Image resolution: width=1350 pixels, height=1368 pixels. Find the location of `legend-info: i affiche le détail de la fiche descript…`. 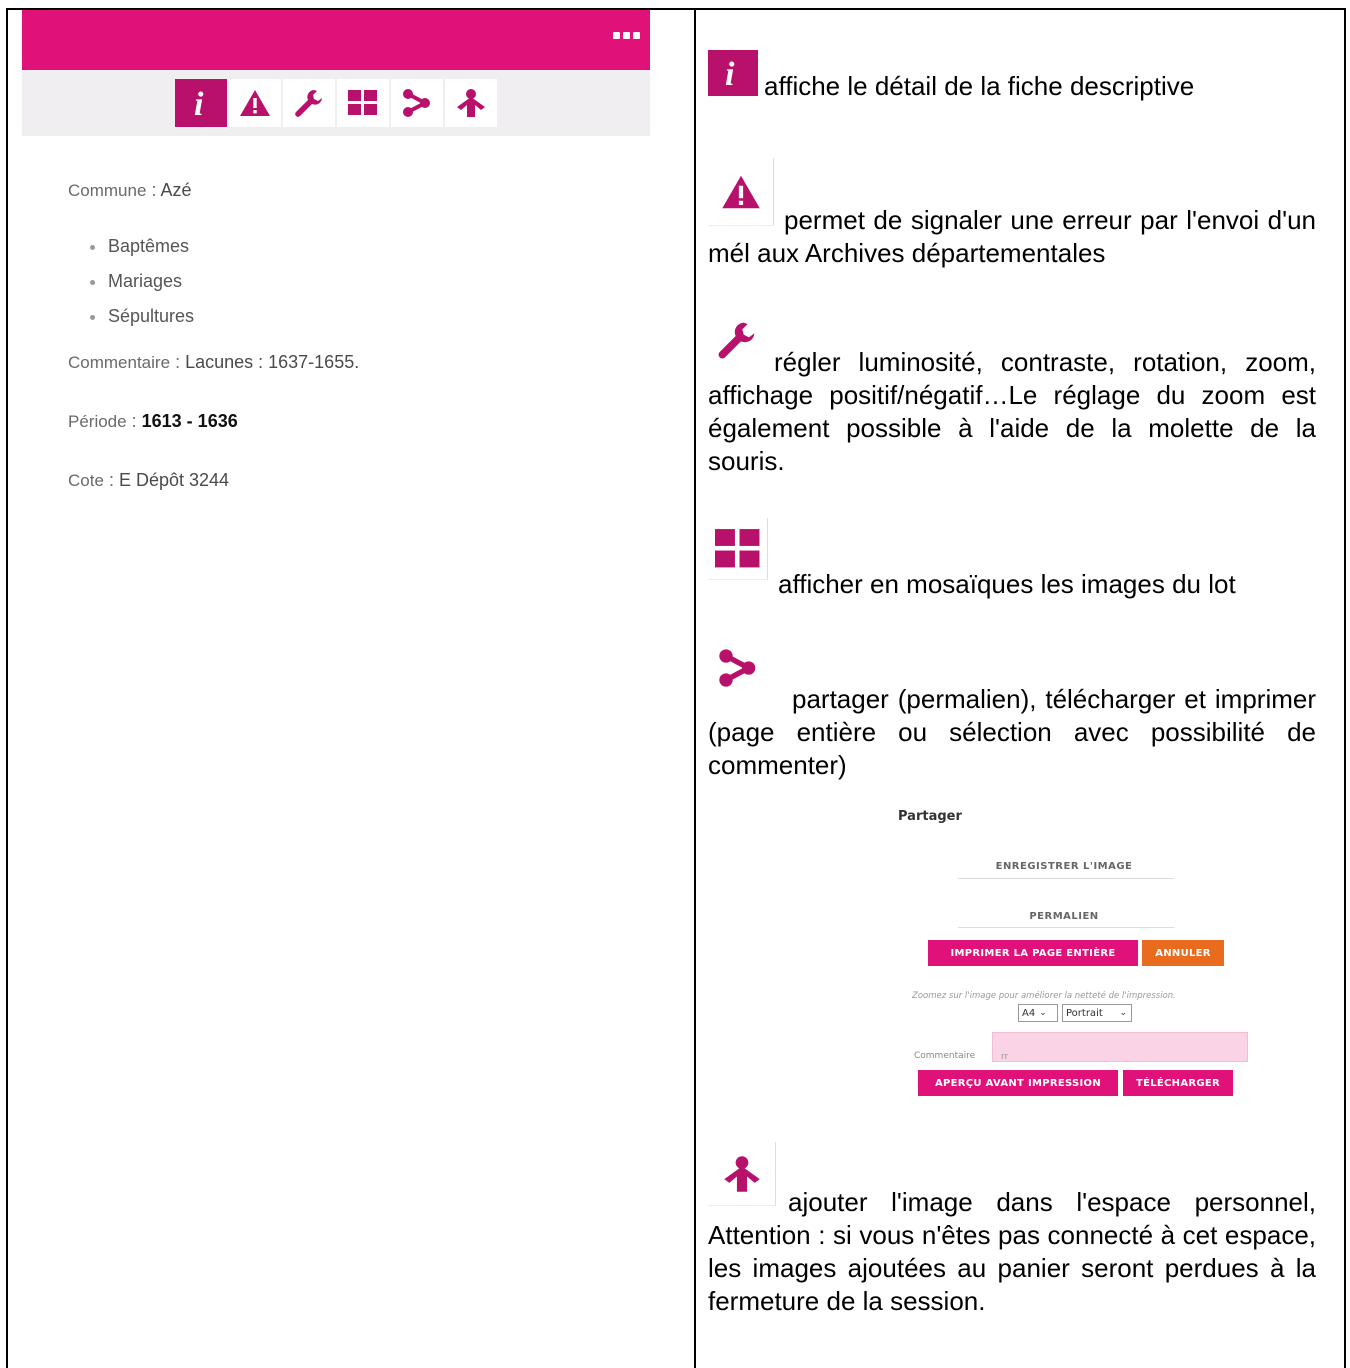

legend-info: i affiche le détail de la fiche descript… is located at coordinates (1012, 75).